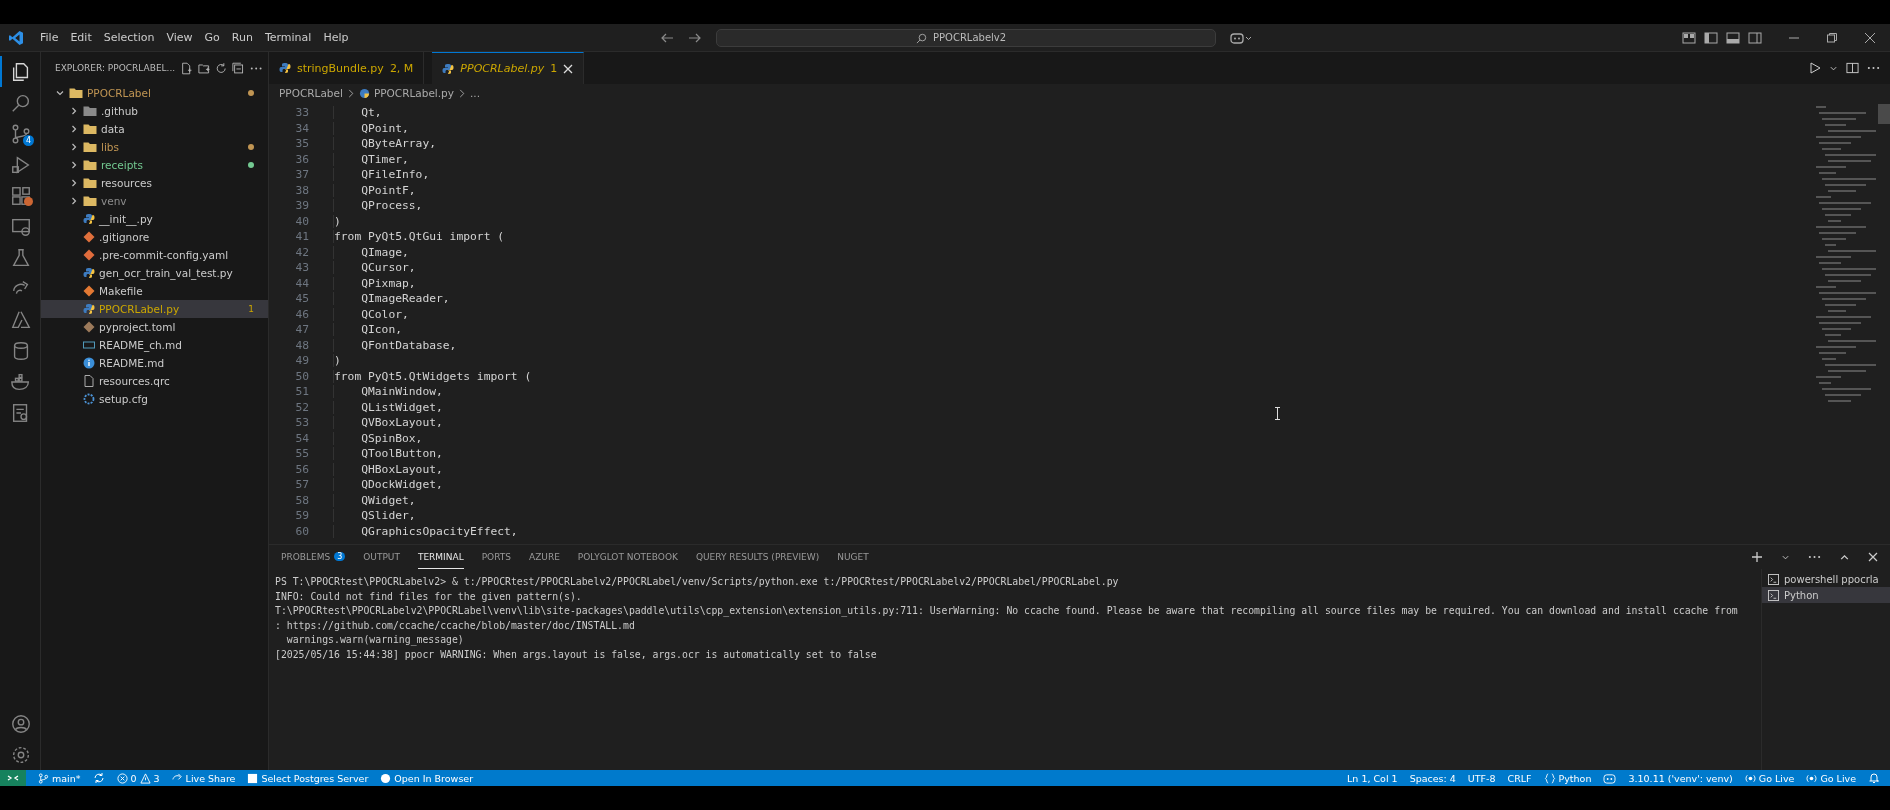  I want to click on close-tab-icon, so click(568, 68).